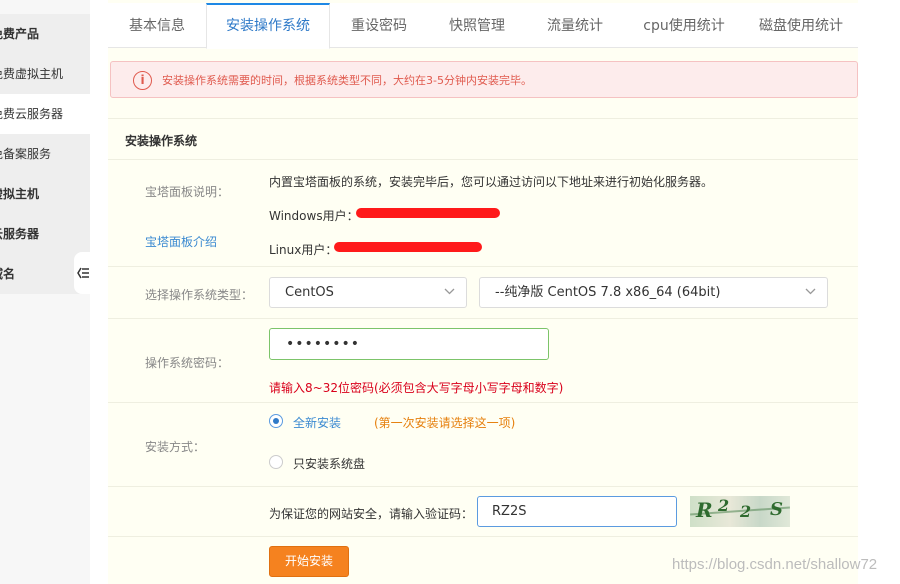  What do you see at coordinates (314, 216) in the screenshot?
I see `windows-user-label: Windows用户：` at bounding box center [314, 216].